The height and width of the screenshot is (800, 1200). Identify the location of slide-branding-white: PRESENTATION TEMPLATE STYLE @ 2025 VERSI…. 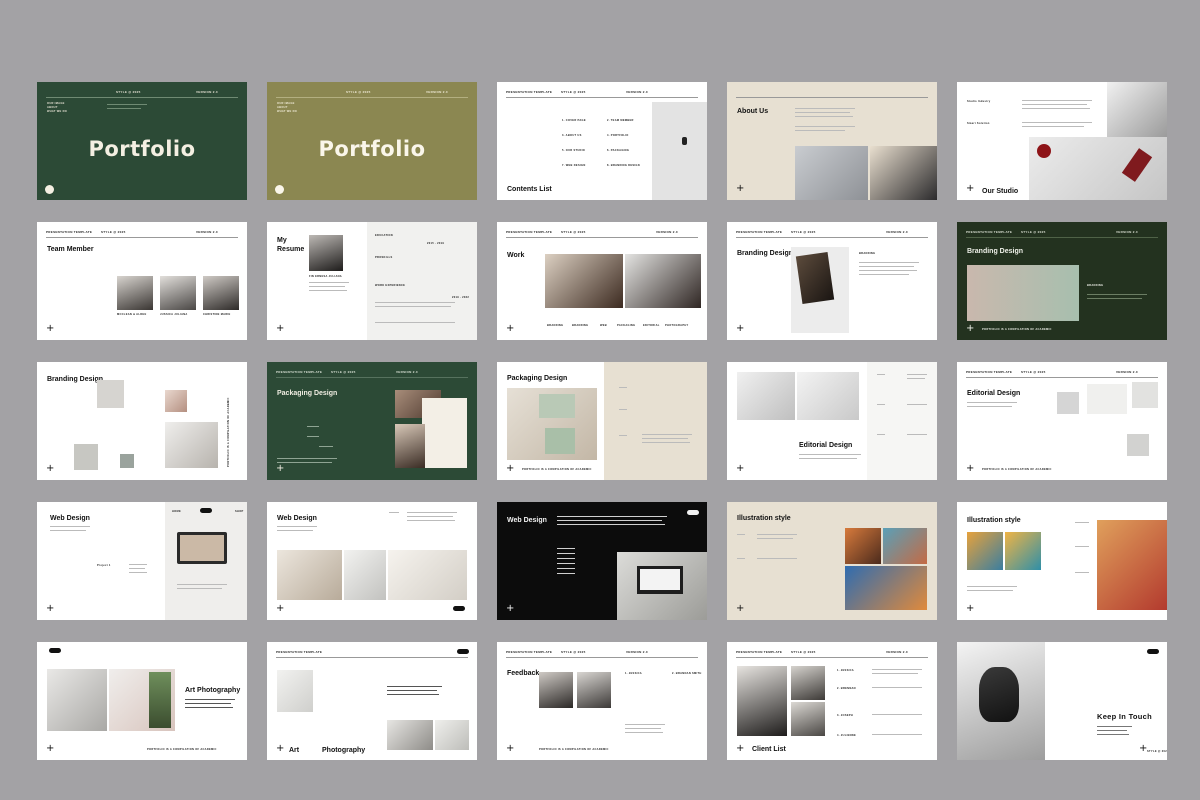
(832, 281).